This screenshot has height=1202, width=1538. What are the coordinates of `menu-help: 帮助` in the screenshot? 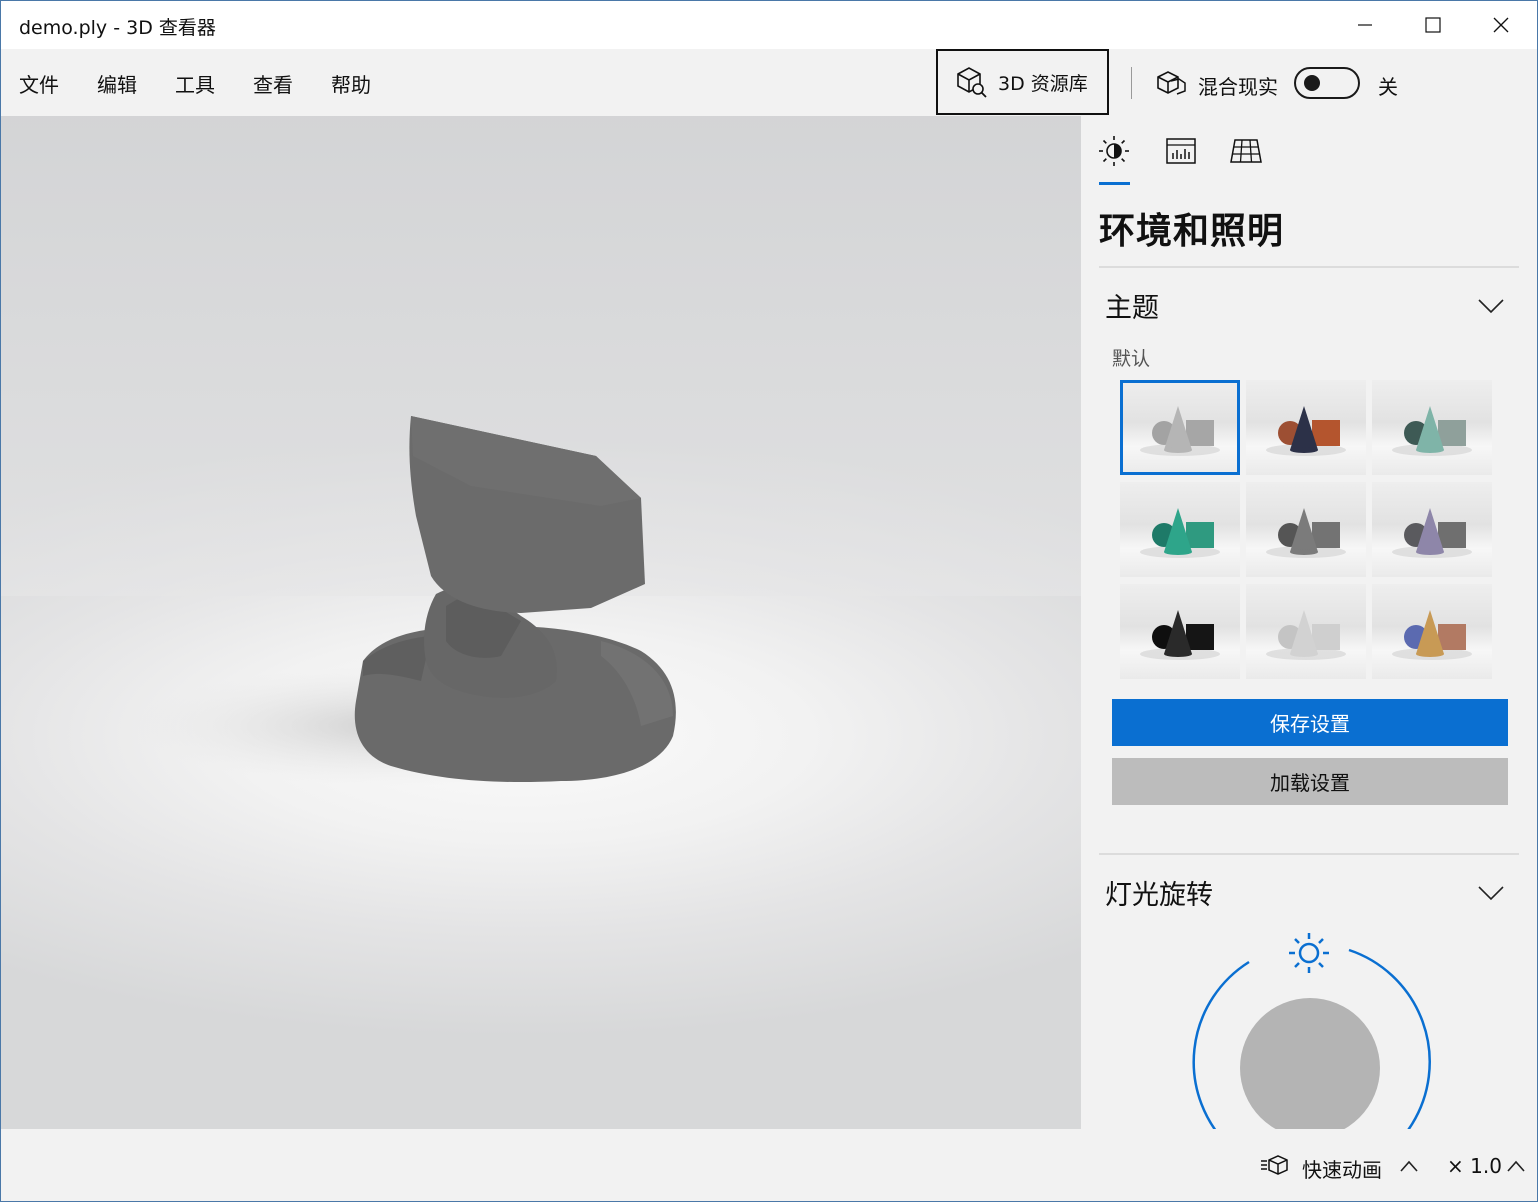 It's located at (351, 83).